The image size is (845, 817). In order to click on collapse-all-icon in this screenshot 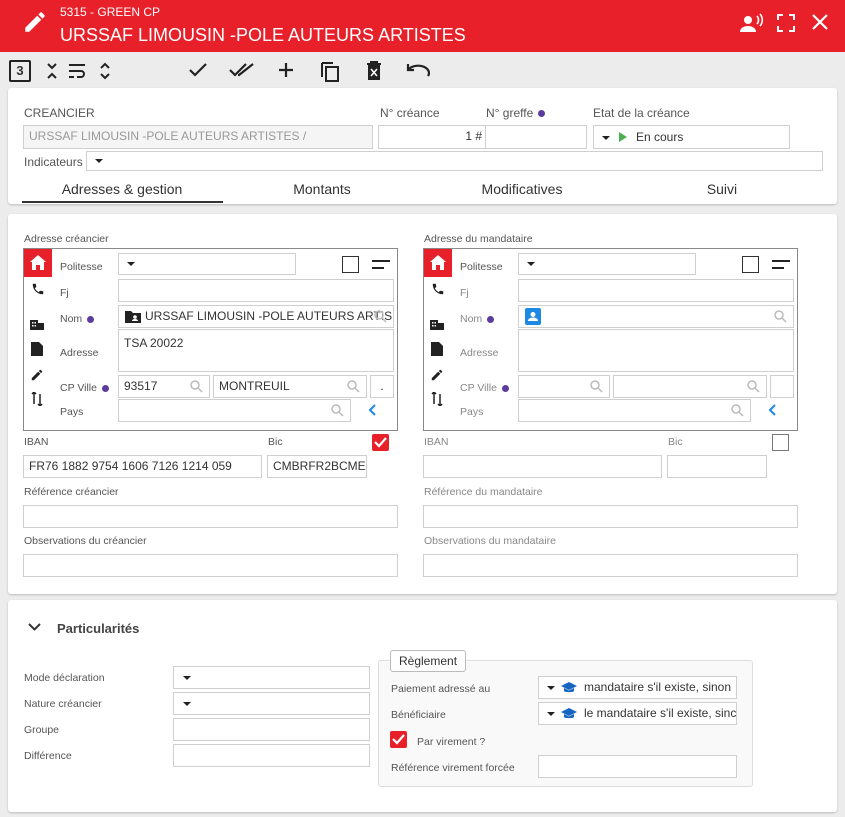, I will do `click(52, 71)`.